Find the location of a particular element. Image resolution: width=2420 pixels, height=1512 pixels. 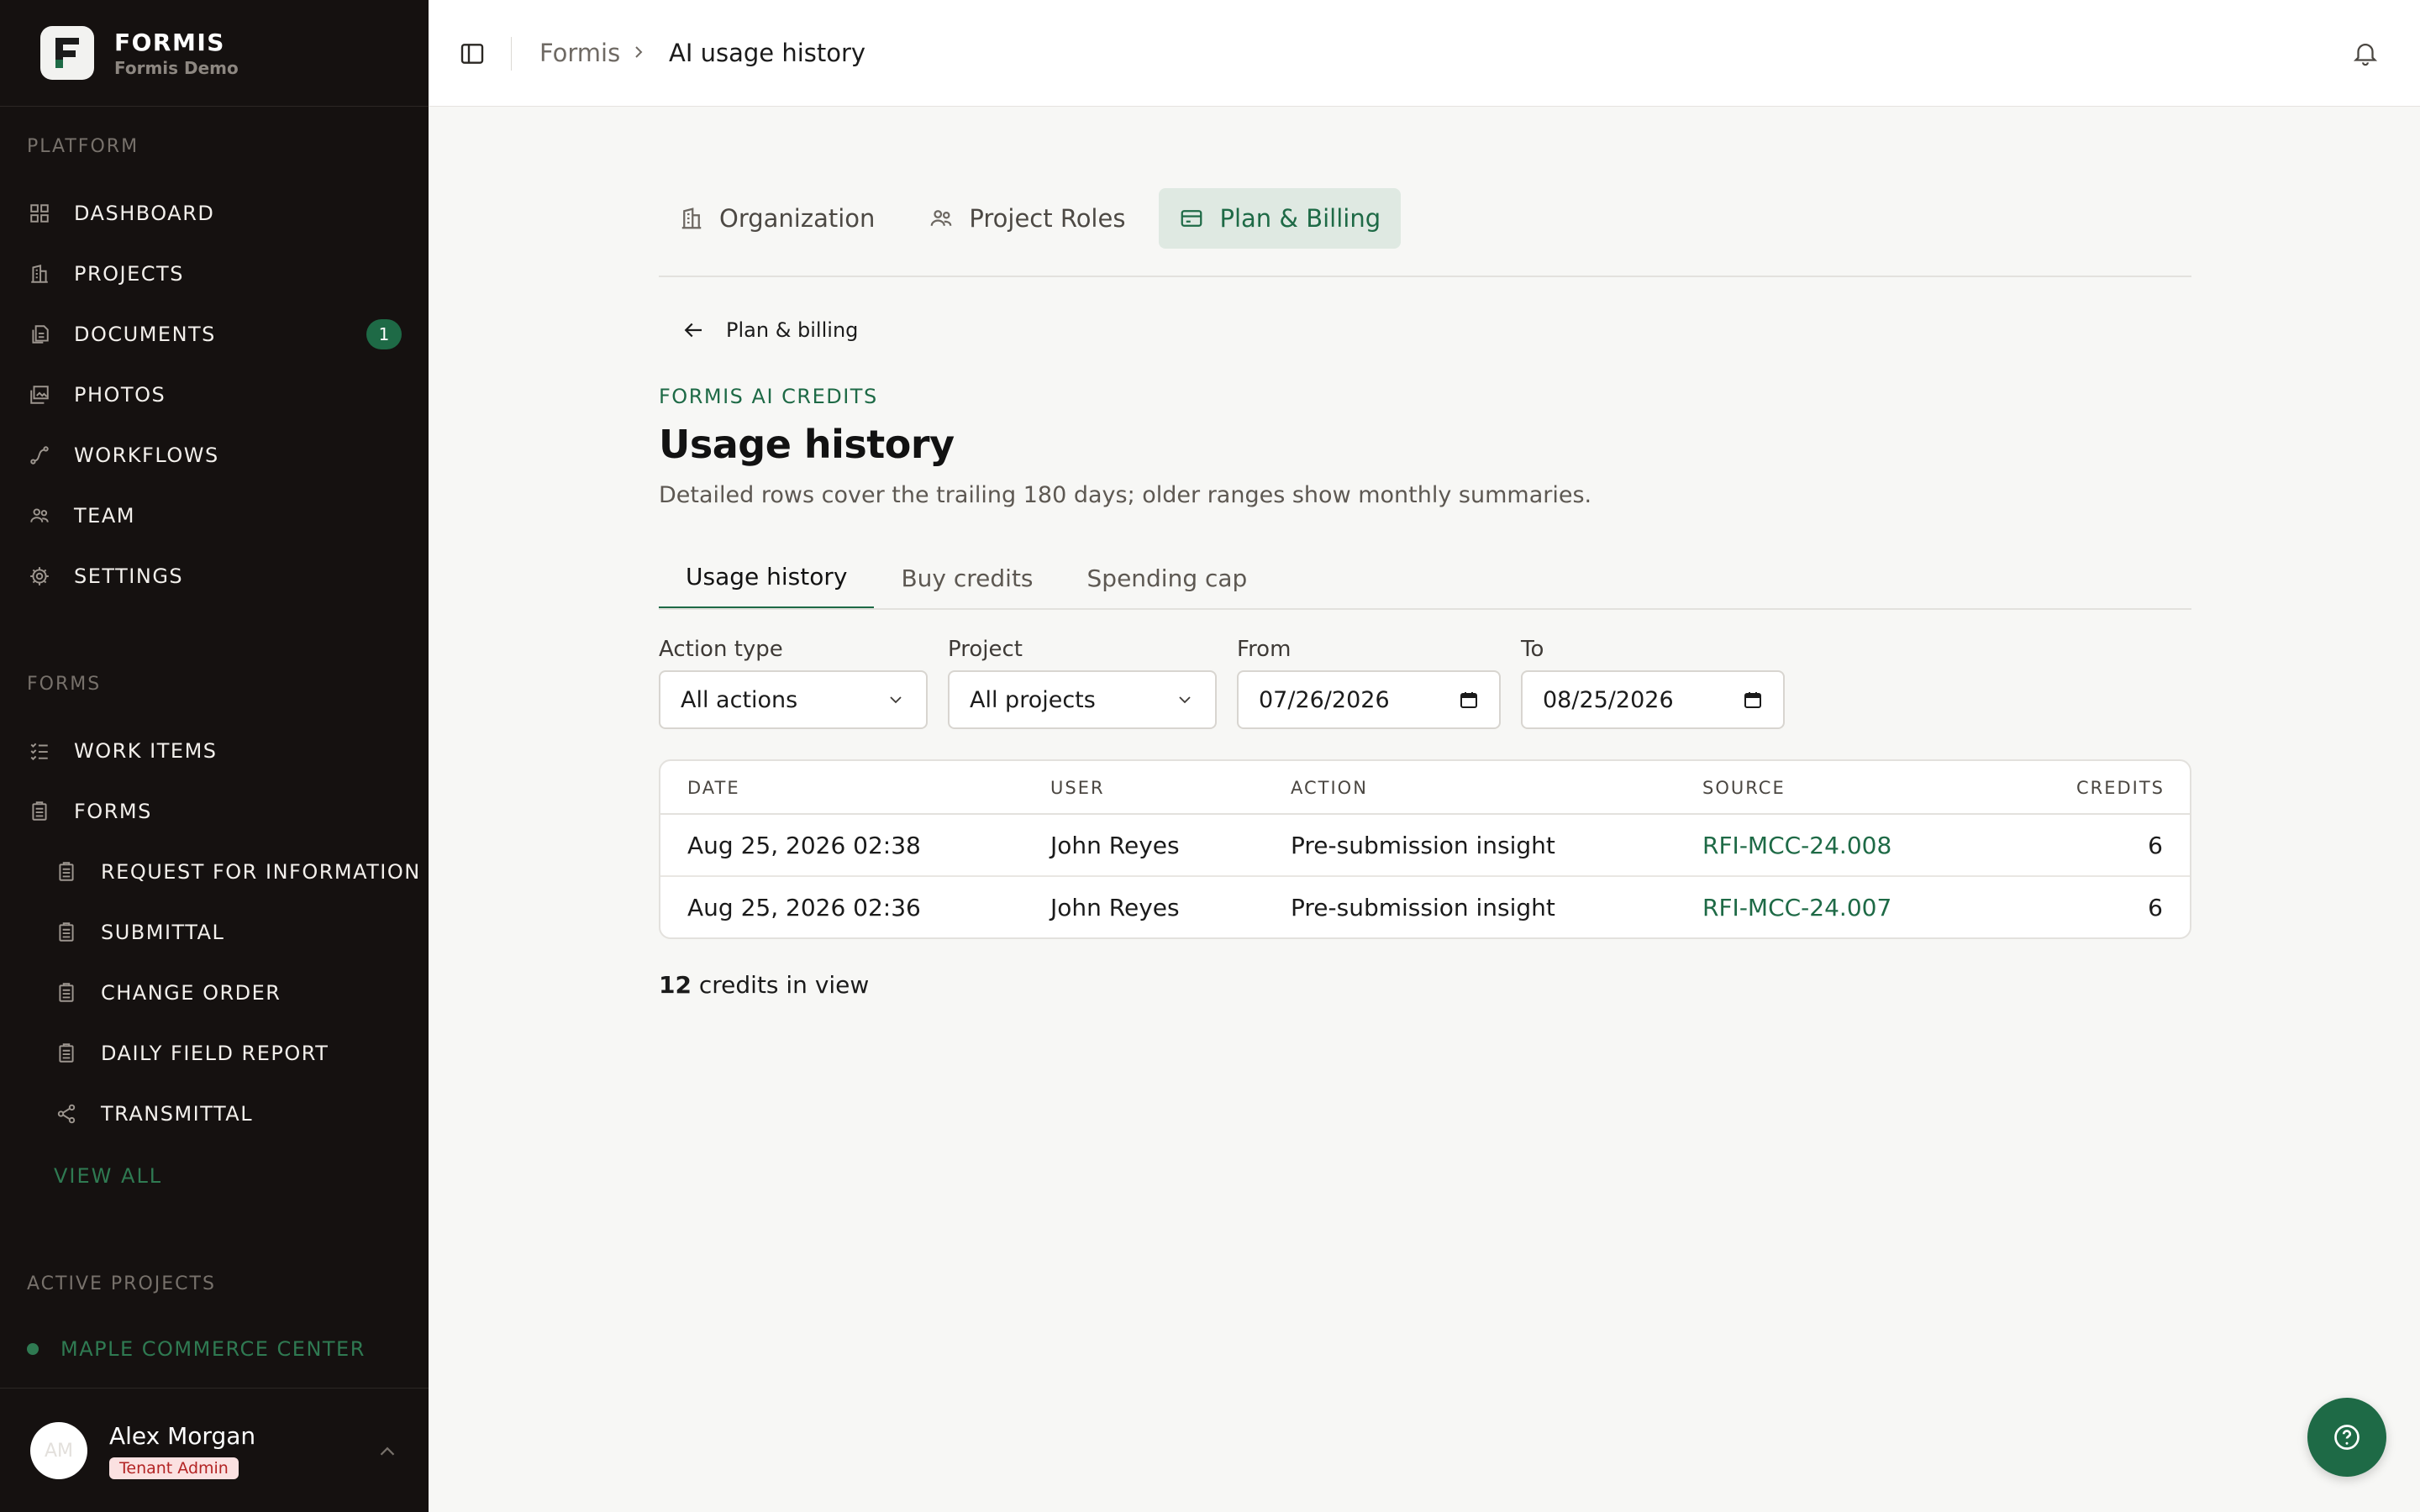

select-value: All projects is located at coordinates (1033, 699).